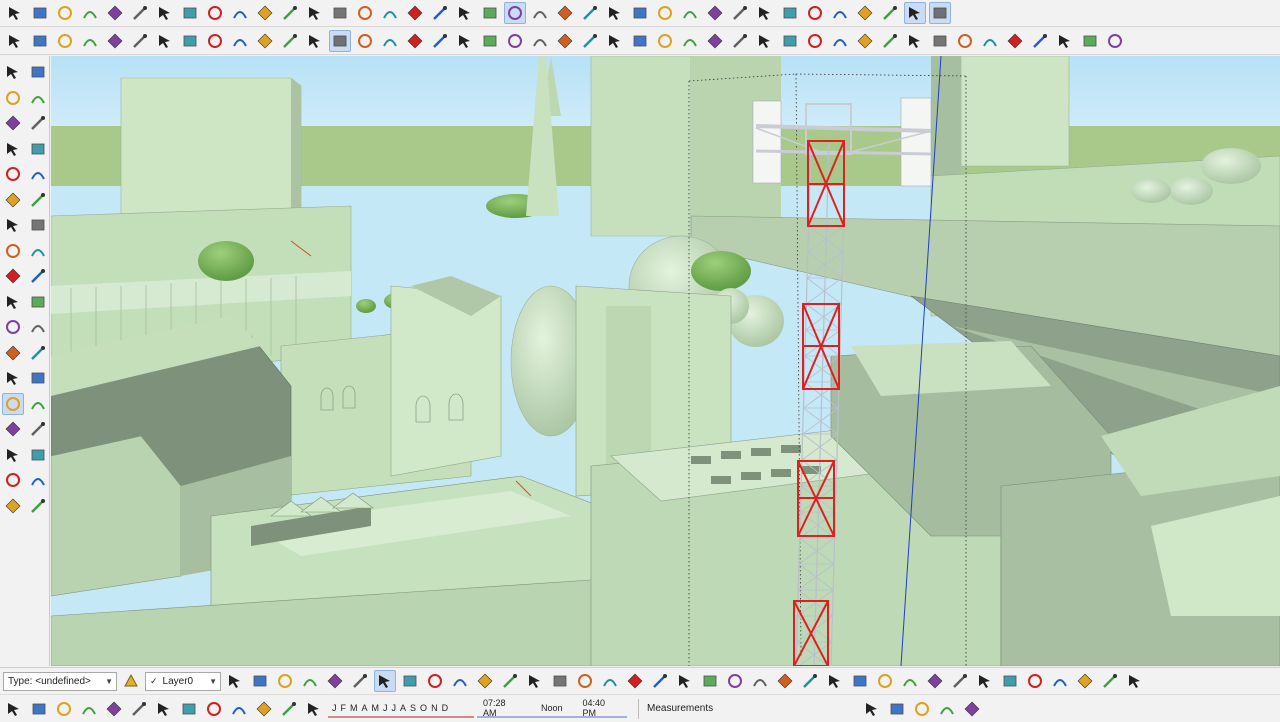 This screenshot has height=722, width=1280. What do you see at coordinates (183, 681) in the screenshot?
I see `layer-selector: ✓ Layer0 ▼` at bounding box center [183, 681].